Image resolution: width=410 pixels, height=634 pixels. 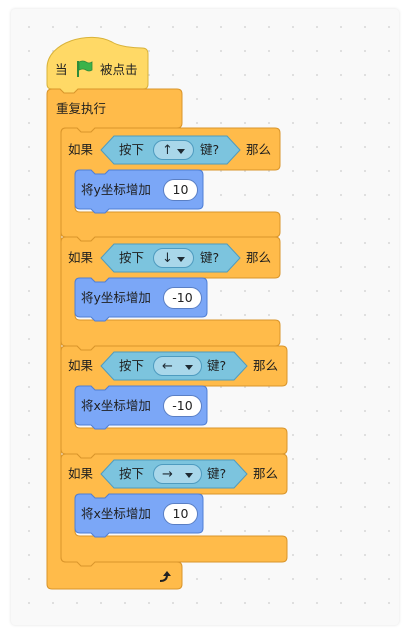 What do you see at coordinates (167, 150) in the screenshot?
I see `key-value-1: ↑` at bounding box center [167, 150].